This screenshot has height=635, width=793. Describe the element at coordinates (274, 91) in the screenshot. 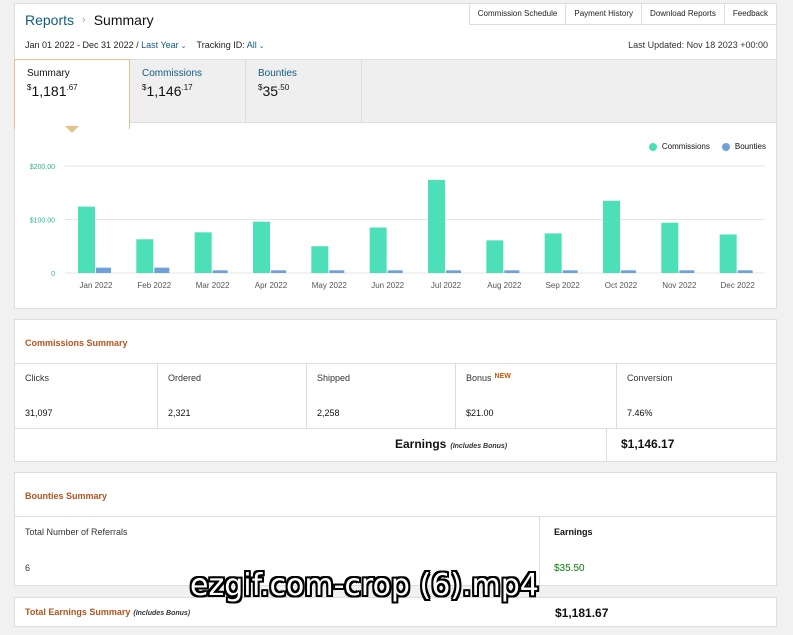

I see `tab-bounties-amount: $35.50` at that location.